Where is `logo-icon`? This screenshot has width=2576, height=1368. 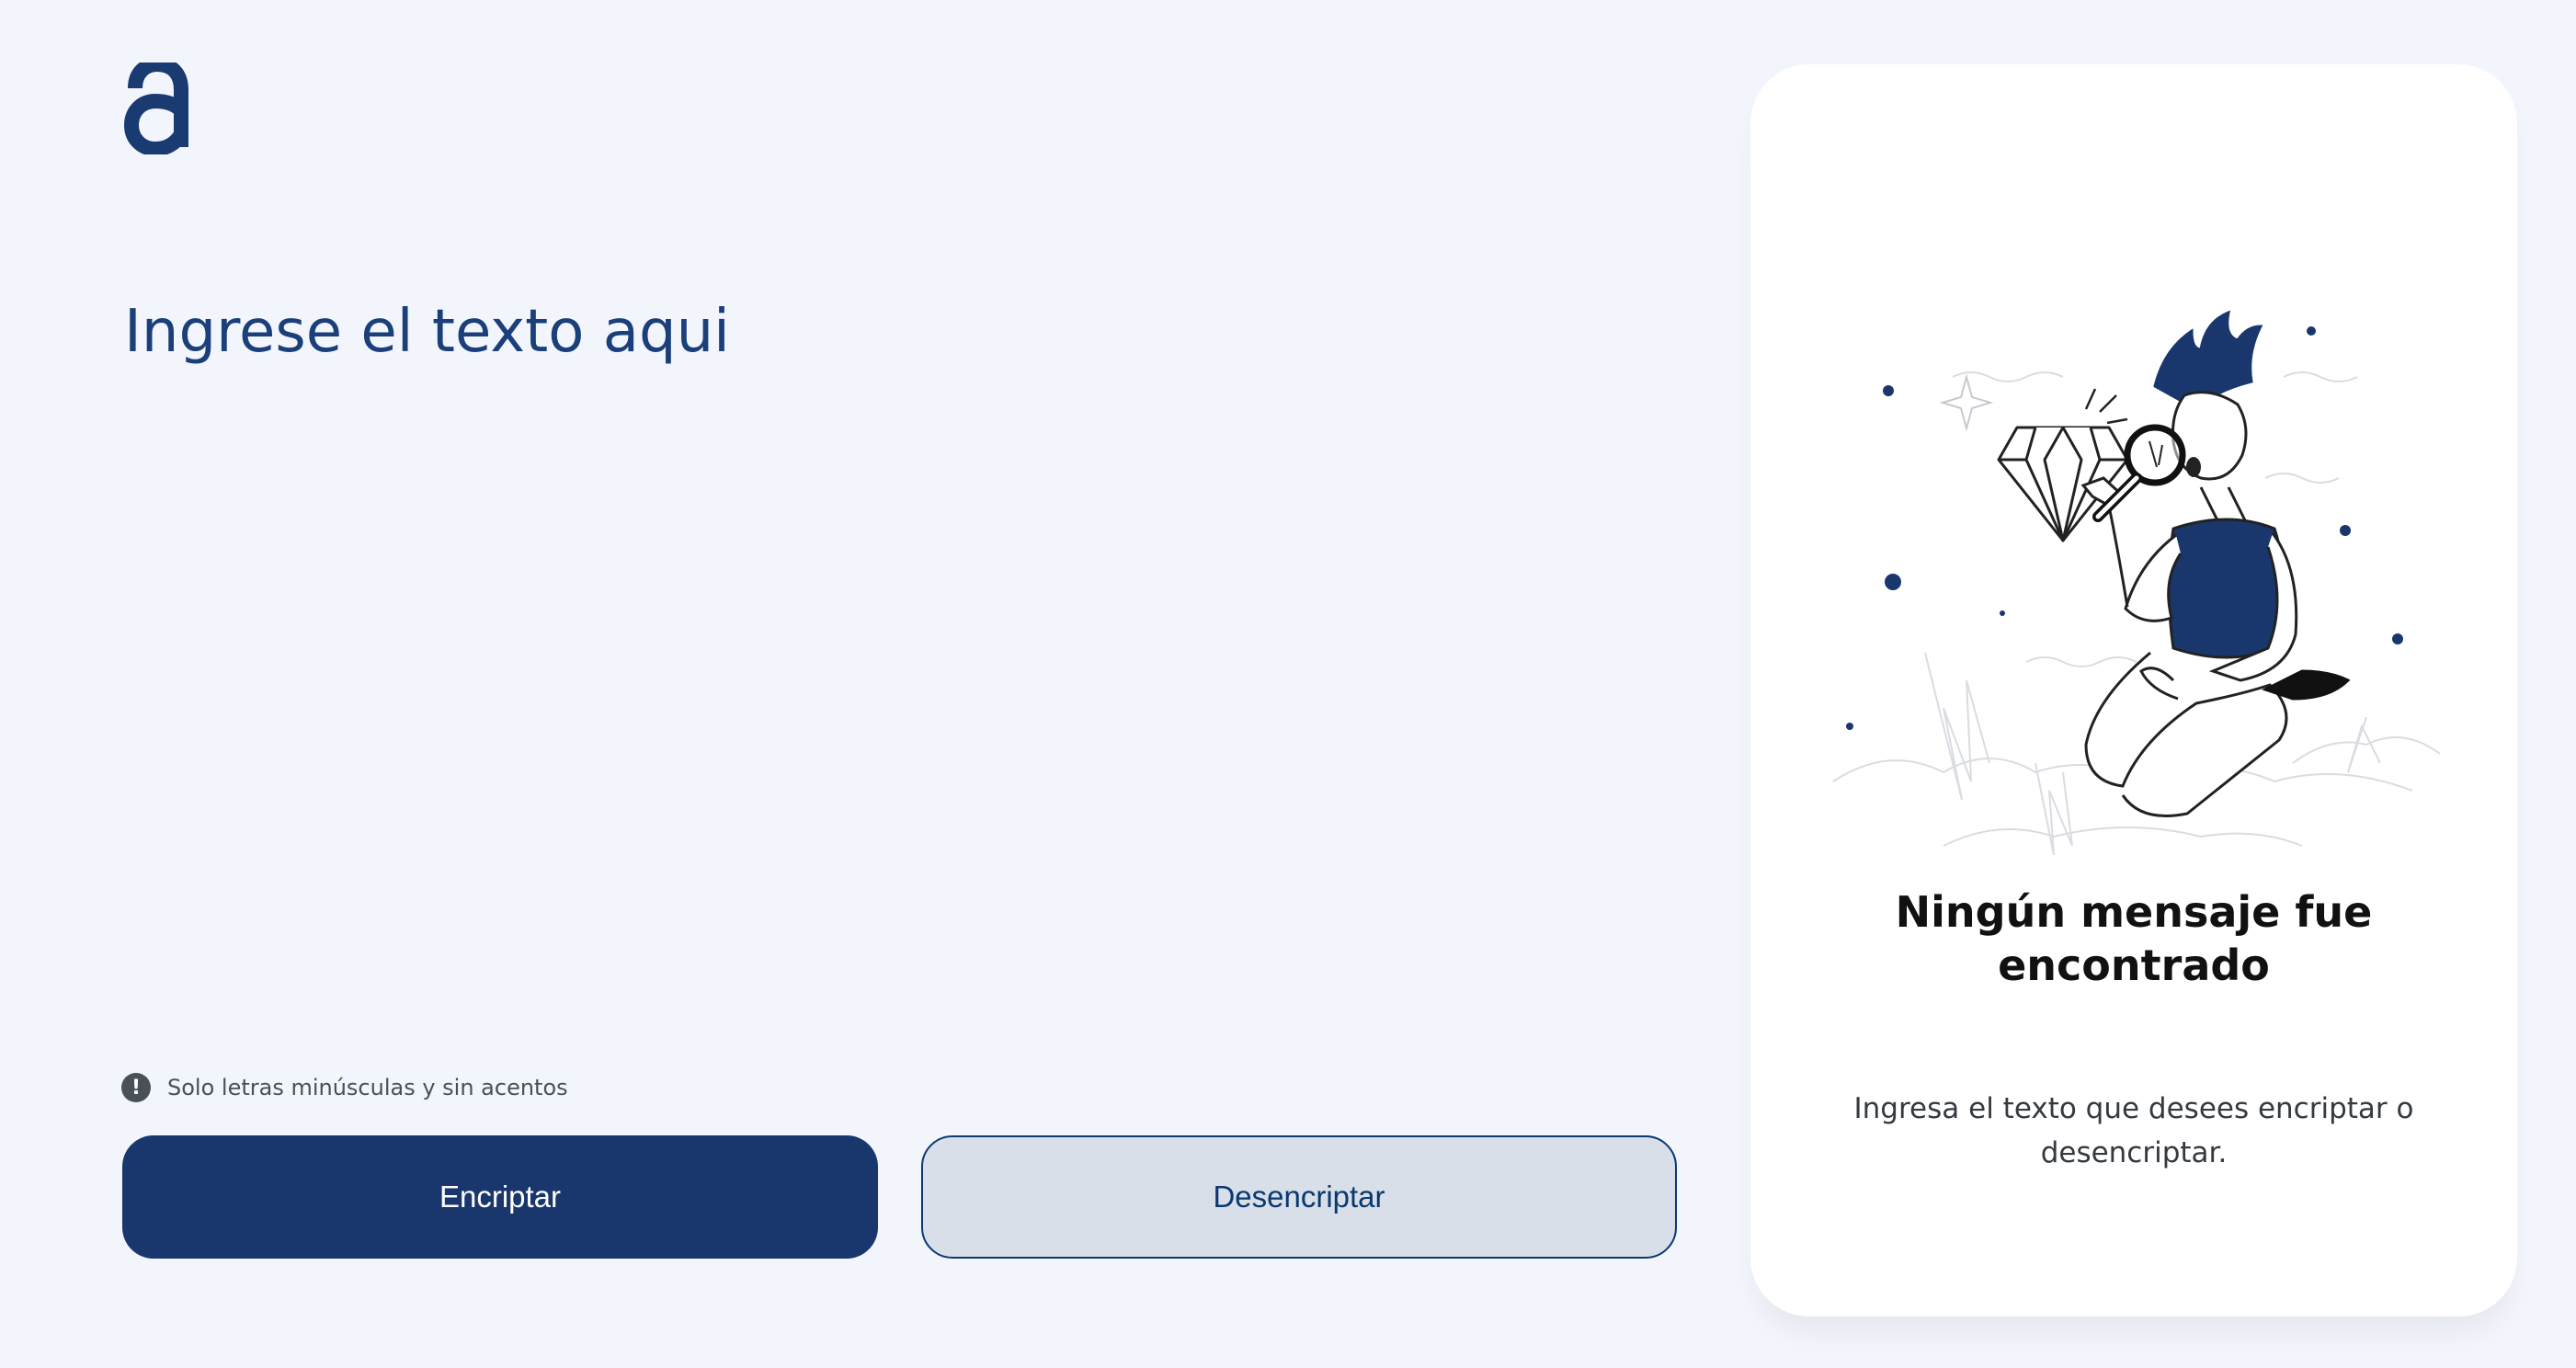 logo-icon is located at coordinates (156, 108).